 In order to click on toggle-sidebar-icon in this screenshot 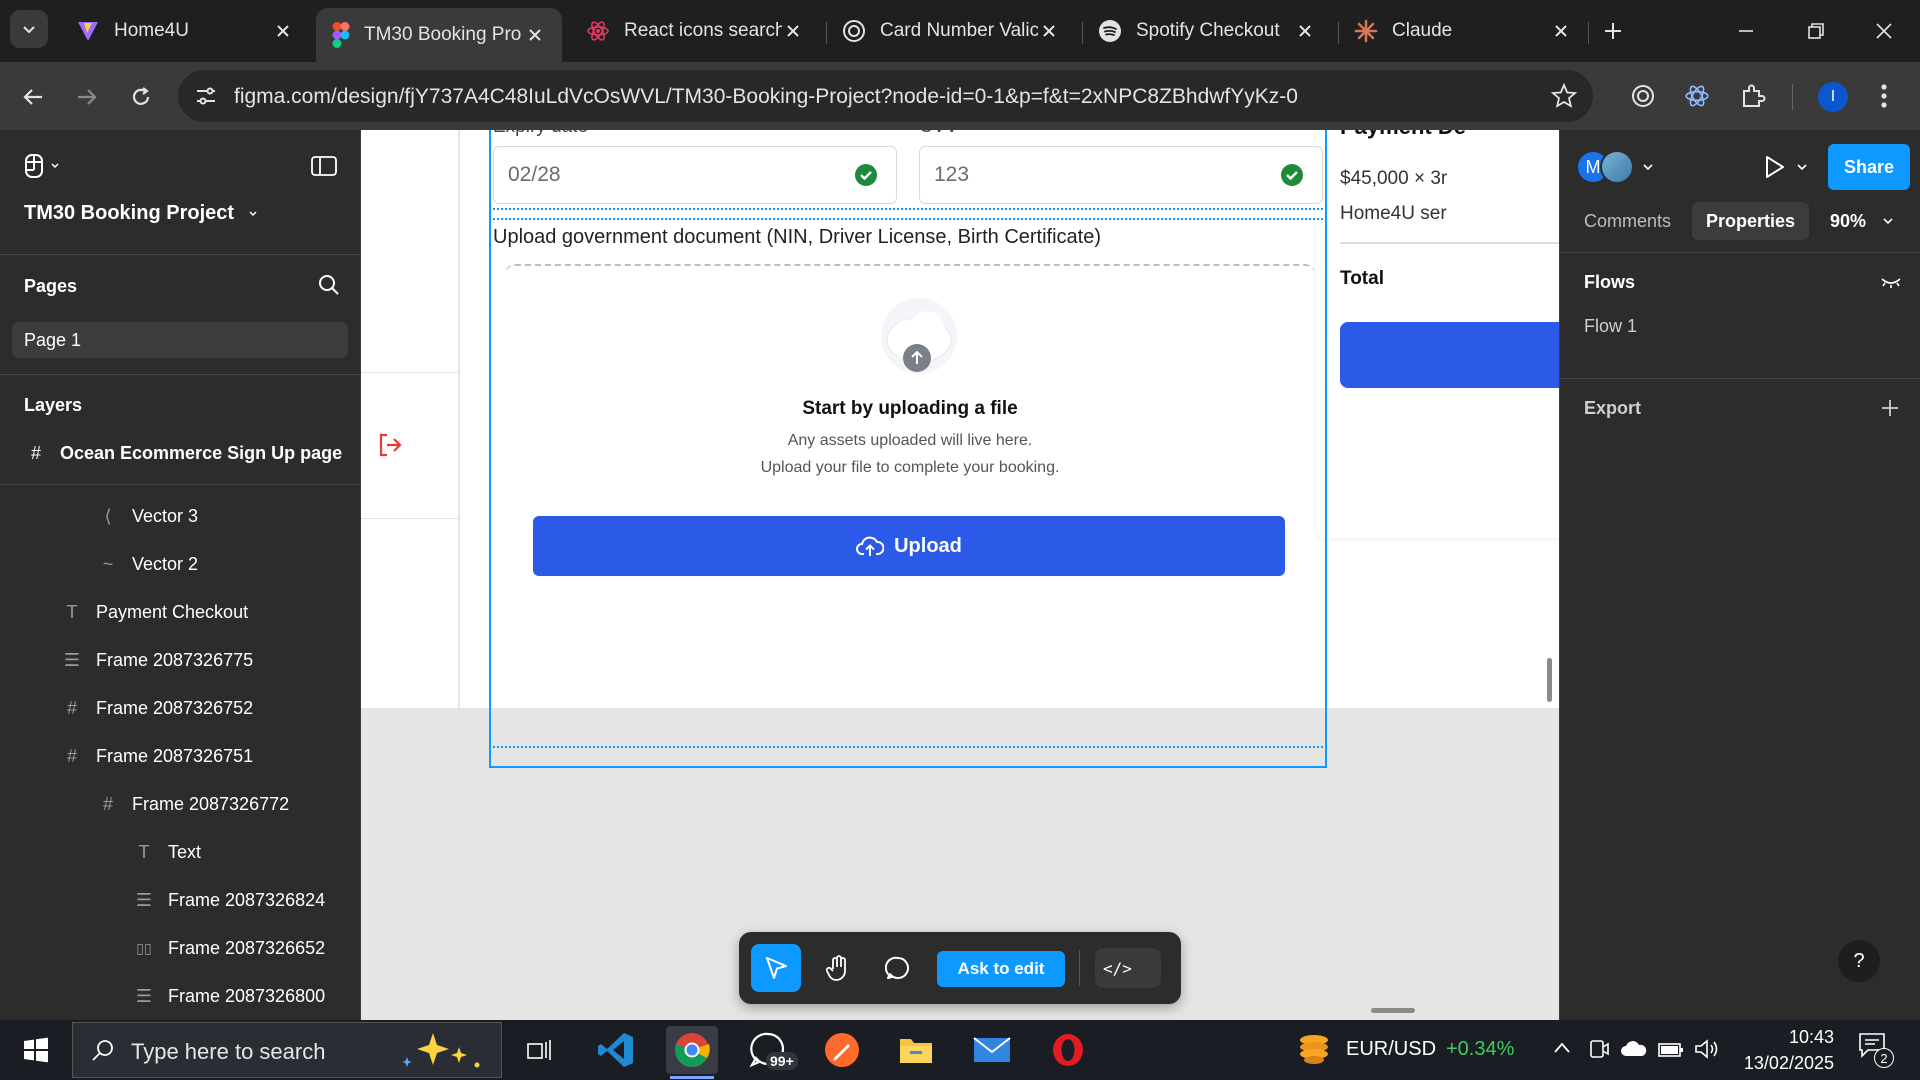, I will do `click(324, 166)`.